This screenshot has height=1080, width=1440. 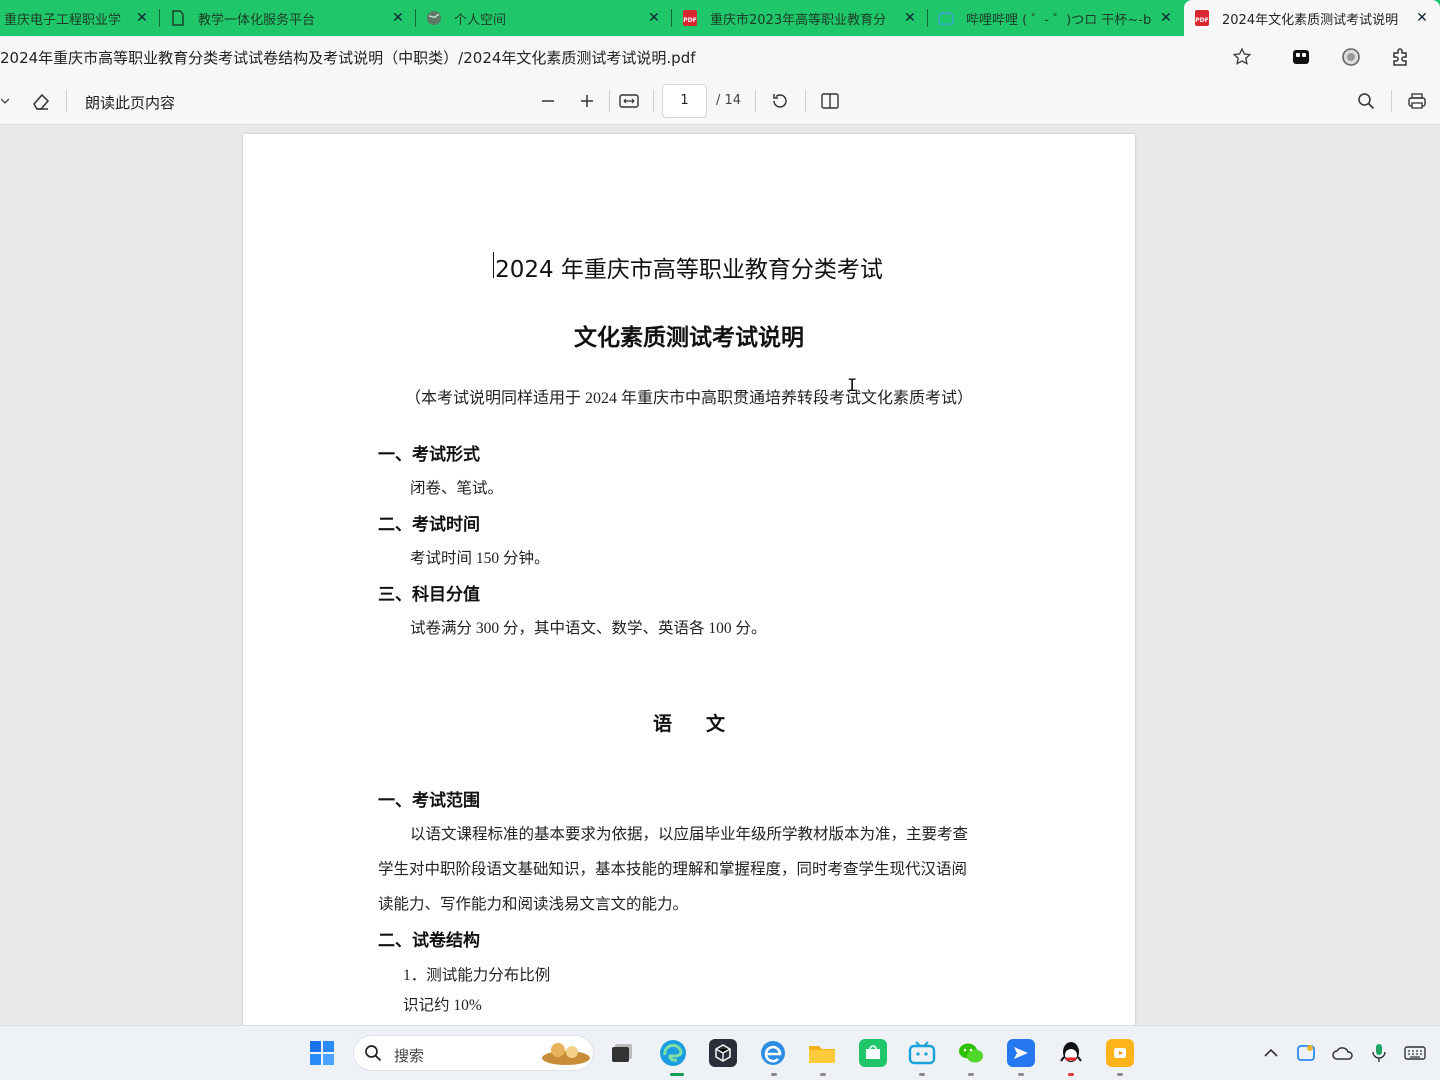 What do you see at coordinates (533, 904) in the screenshot?
I see `paragraph-line: 读能力、写作能力和阅读浅易文言文的能力。` at bounding box center [533, 904].